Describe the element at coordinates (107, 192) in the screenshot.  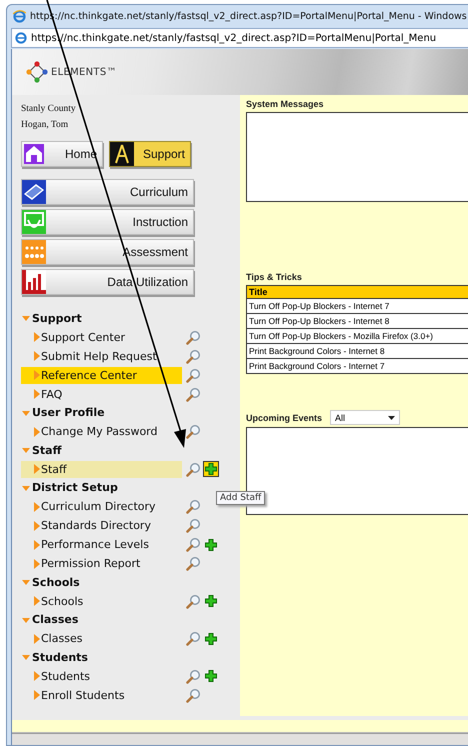
I see `module-button: Curriculum` at that location.